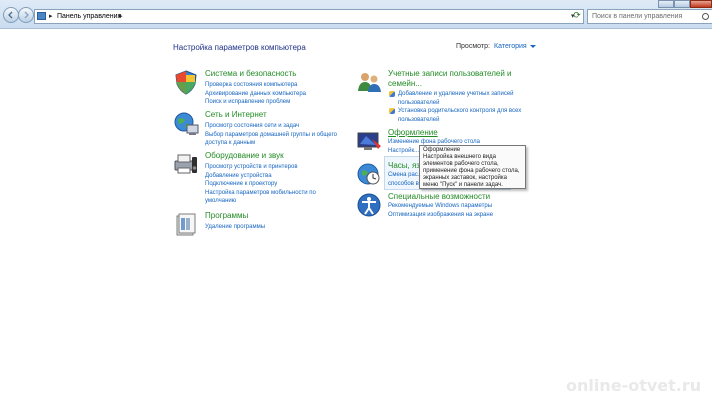  I want to click on search-placeholder: Поиск в панели управления, so click(637, 16).